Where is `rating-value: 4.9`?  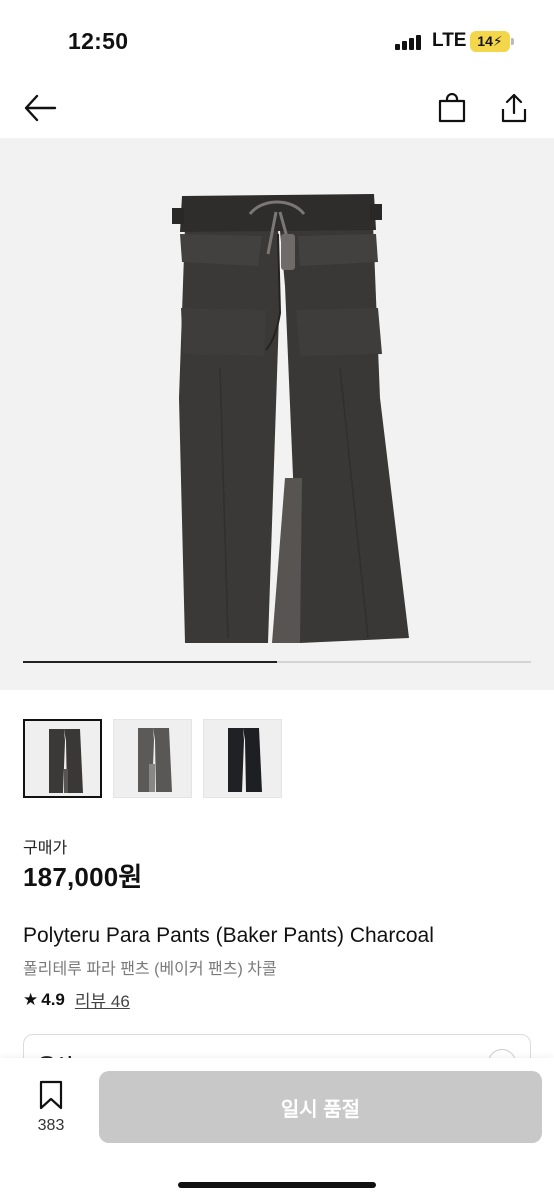 rating-value: 4.9 is located at coordinates (53, 999).